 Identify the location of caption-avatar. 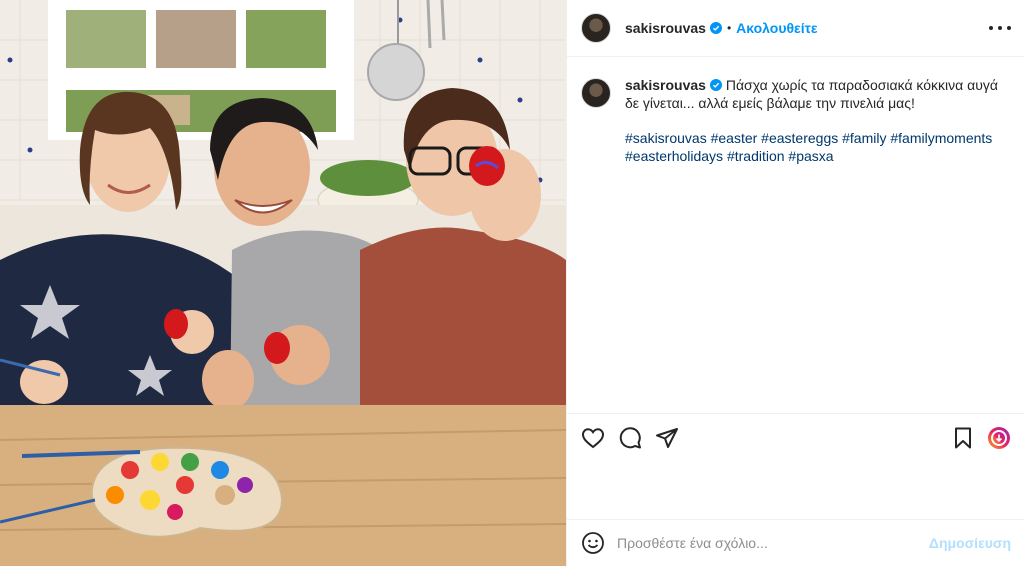
(596, 93).